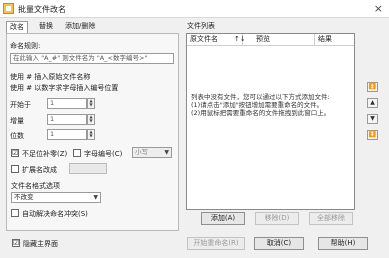  What do you see at coordinates (42, 9) in the screenshot?
I see `window-title: 批量文件改名` at bounding box center [42, 9].